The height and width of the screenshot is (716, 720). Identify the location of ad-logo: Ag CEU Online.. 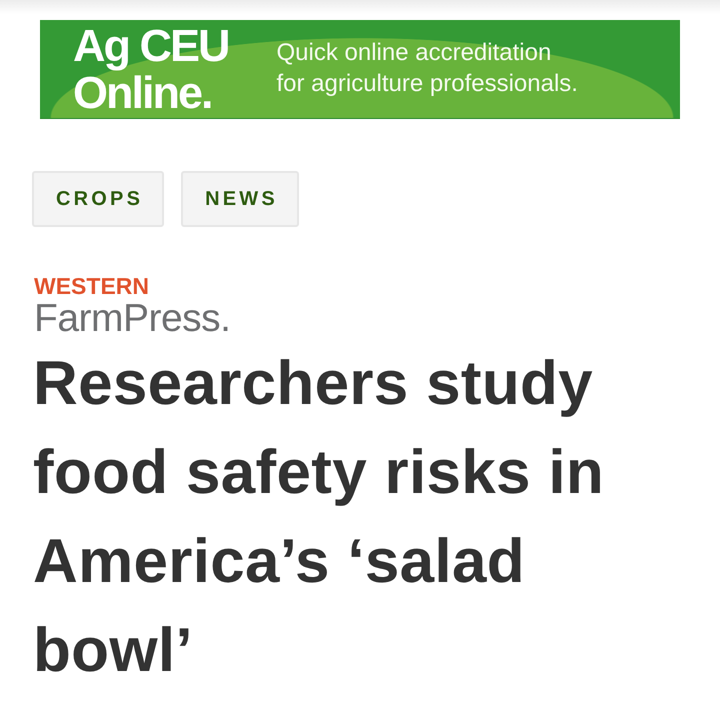
(150, 69).